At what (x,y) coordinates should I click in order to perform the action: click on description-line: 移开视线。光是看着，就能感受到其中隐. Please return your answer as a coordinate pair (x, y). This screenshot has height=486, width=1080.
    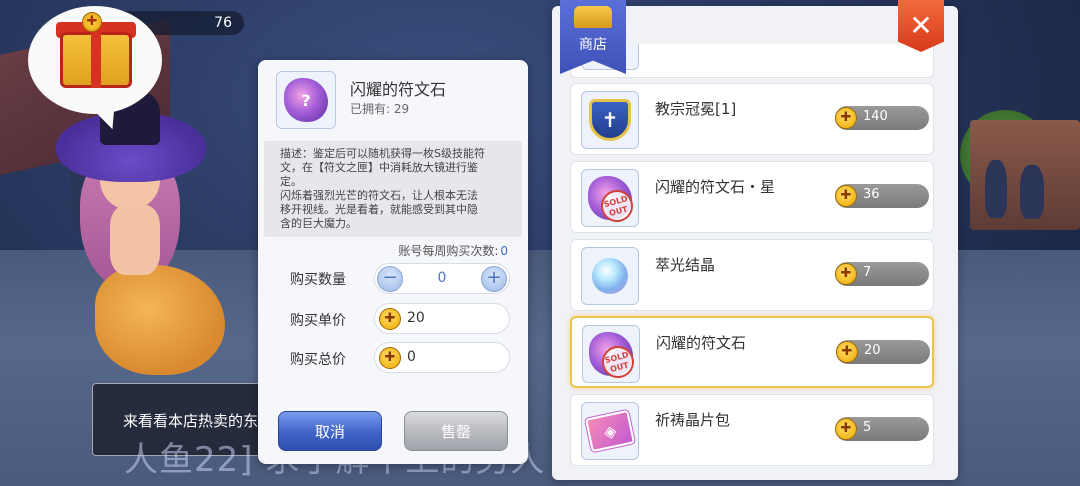
    Looking at the image, I should click on (379, 209).